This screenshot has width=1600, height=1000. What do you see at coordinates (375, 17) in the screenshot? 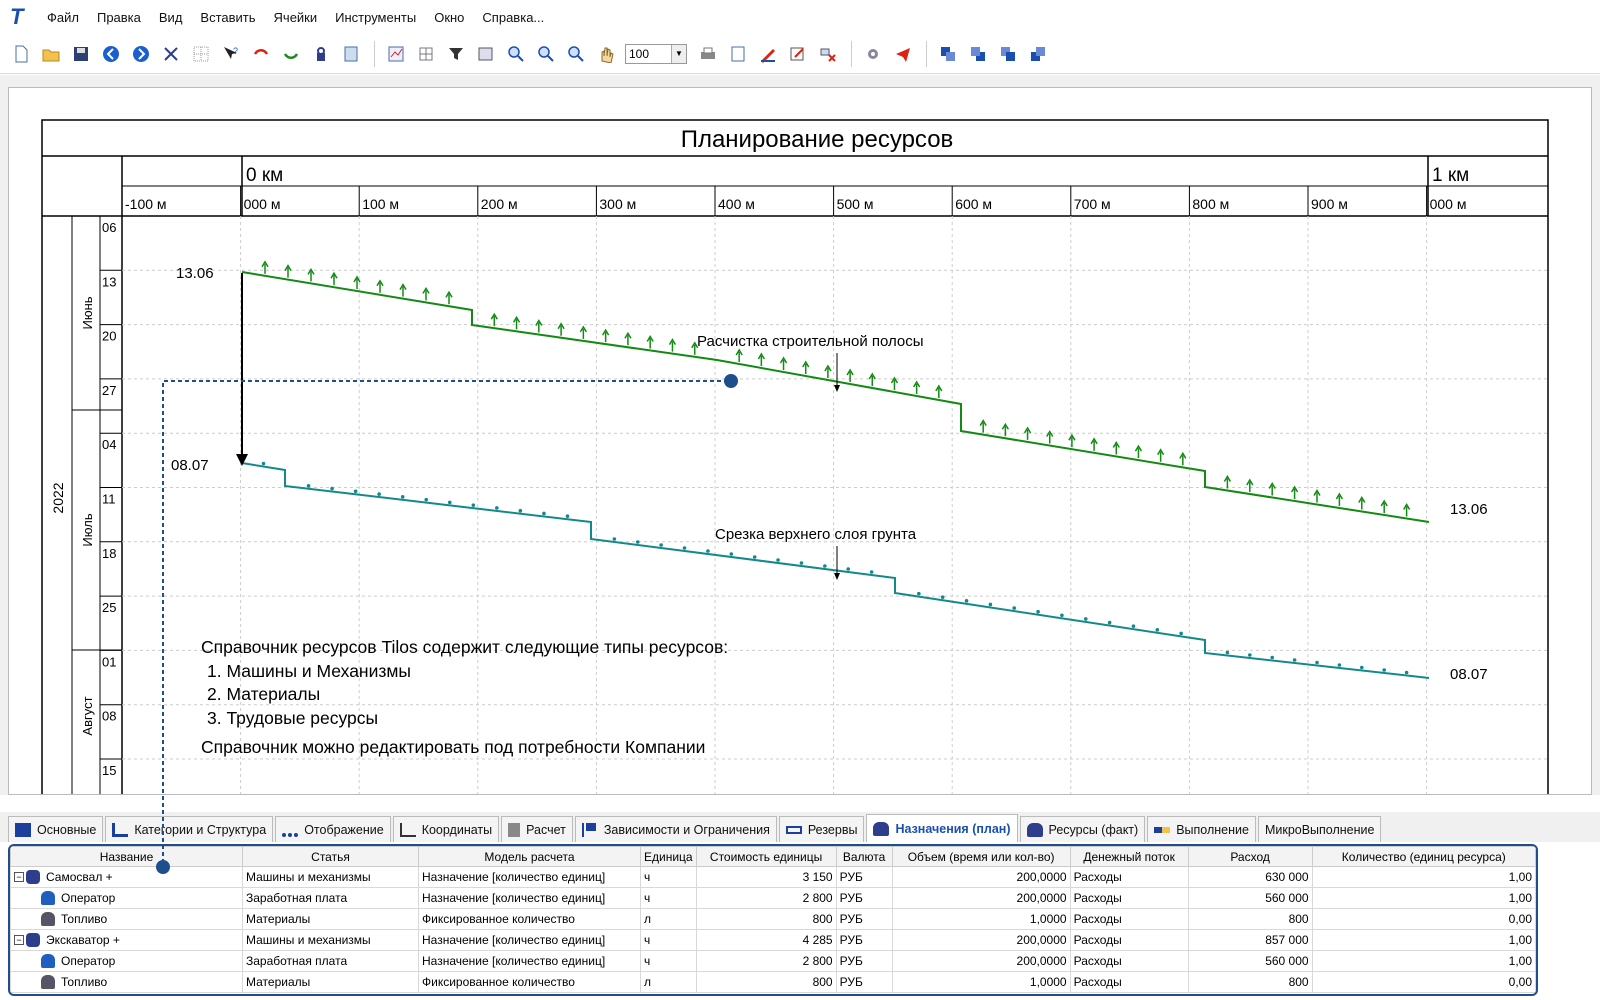
I see `menu-tools: Инструменты` at bounding box center [375, 17].